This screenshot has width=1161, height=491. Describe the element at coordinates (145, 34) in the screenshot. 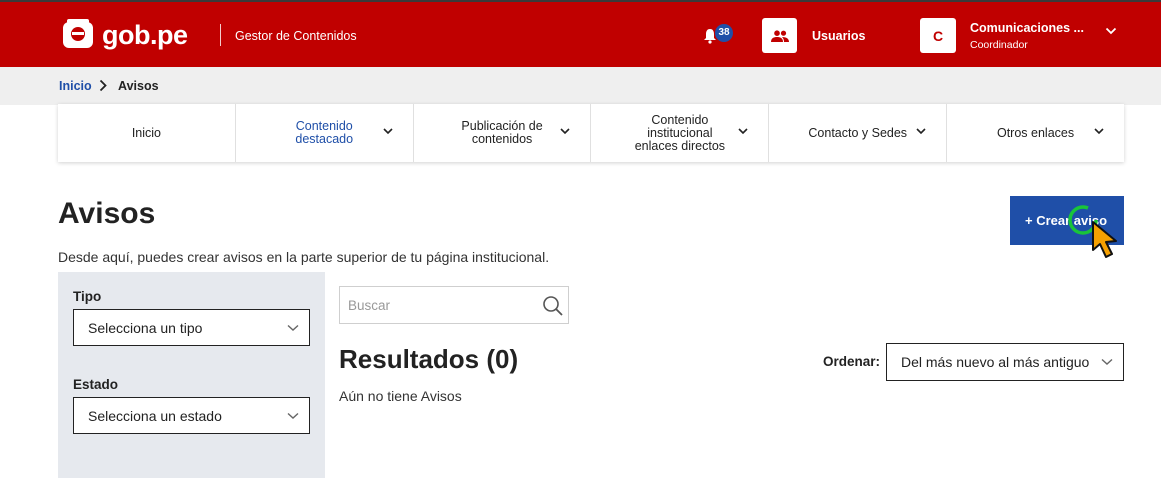

I see `logo-text: gob.pe` at that location.